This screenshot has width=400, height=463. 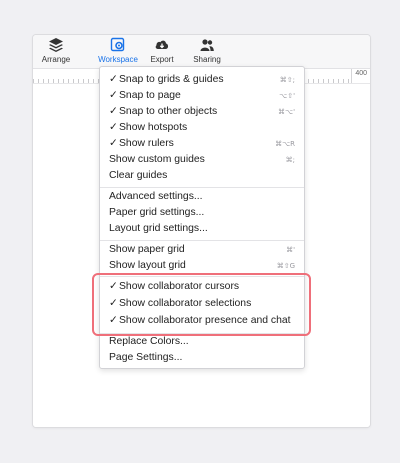 I want to click on workspace-gear-icon, so click(x=117, y=44).